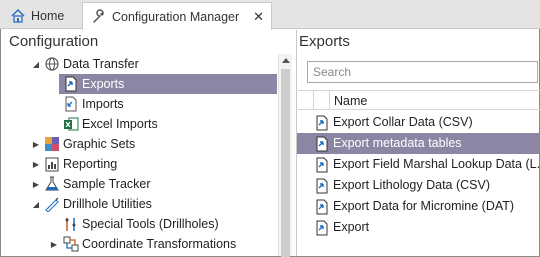 This screenshot has width=540, height=257. I want to click on tree-item-data-transfer: ◢ Data Transfer, so click(139, 64).